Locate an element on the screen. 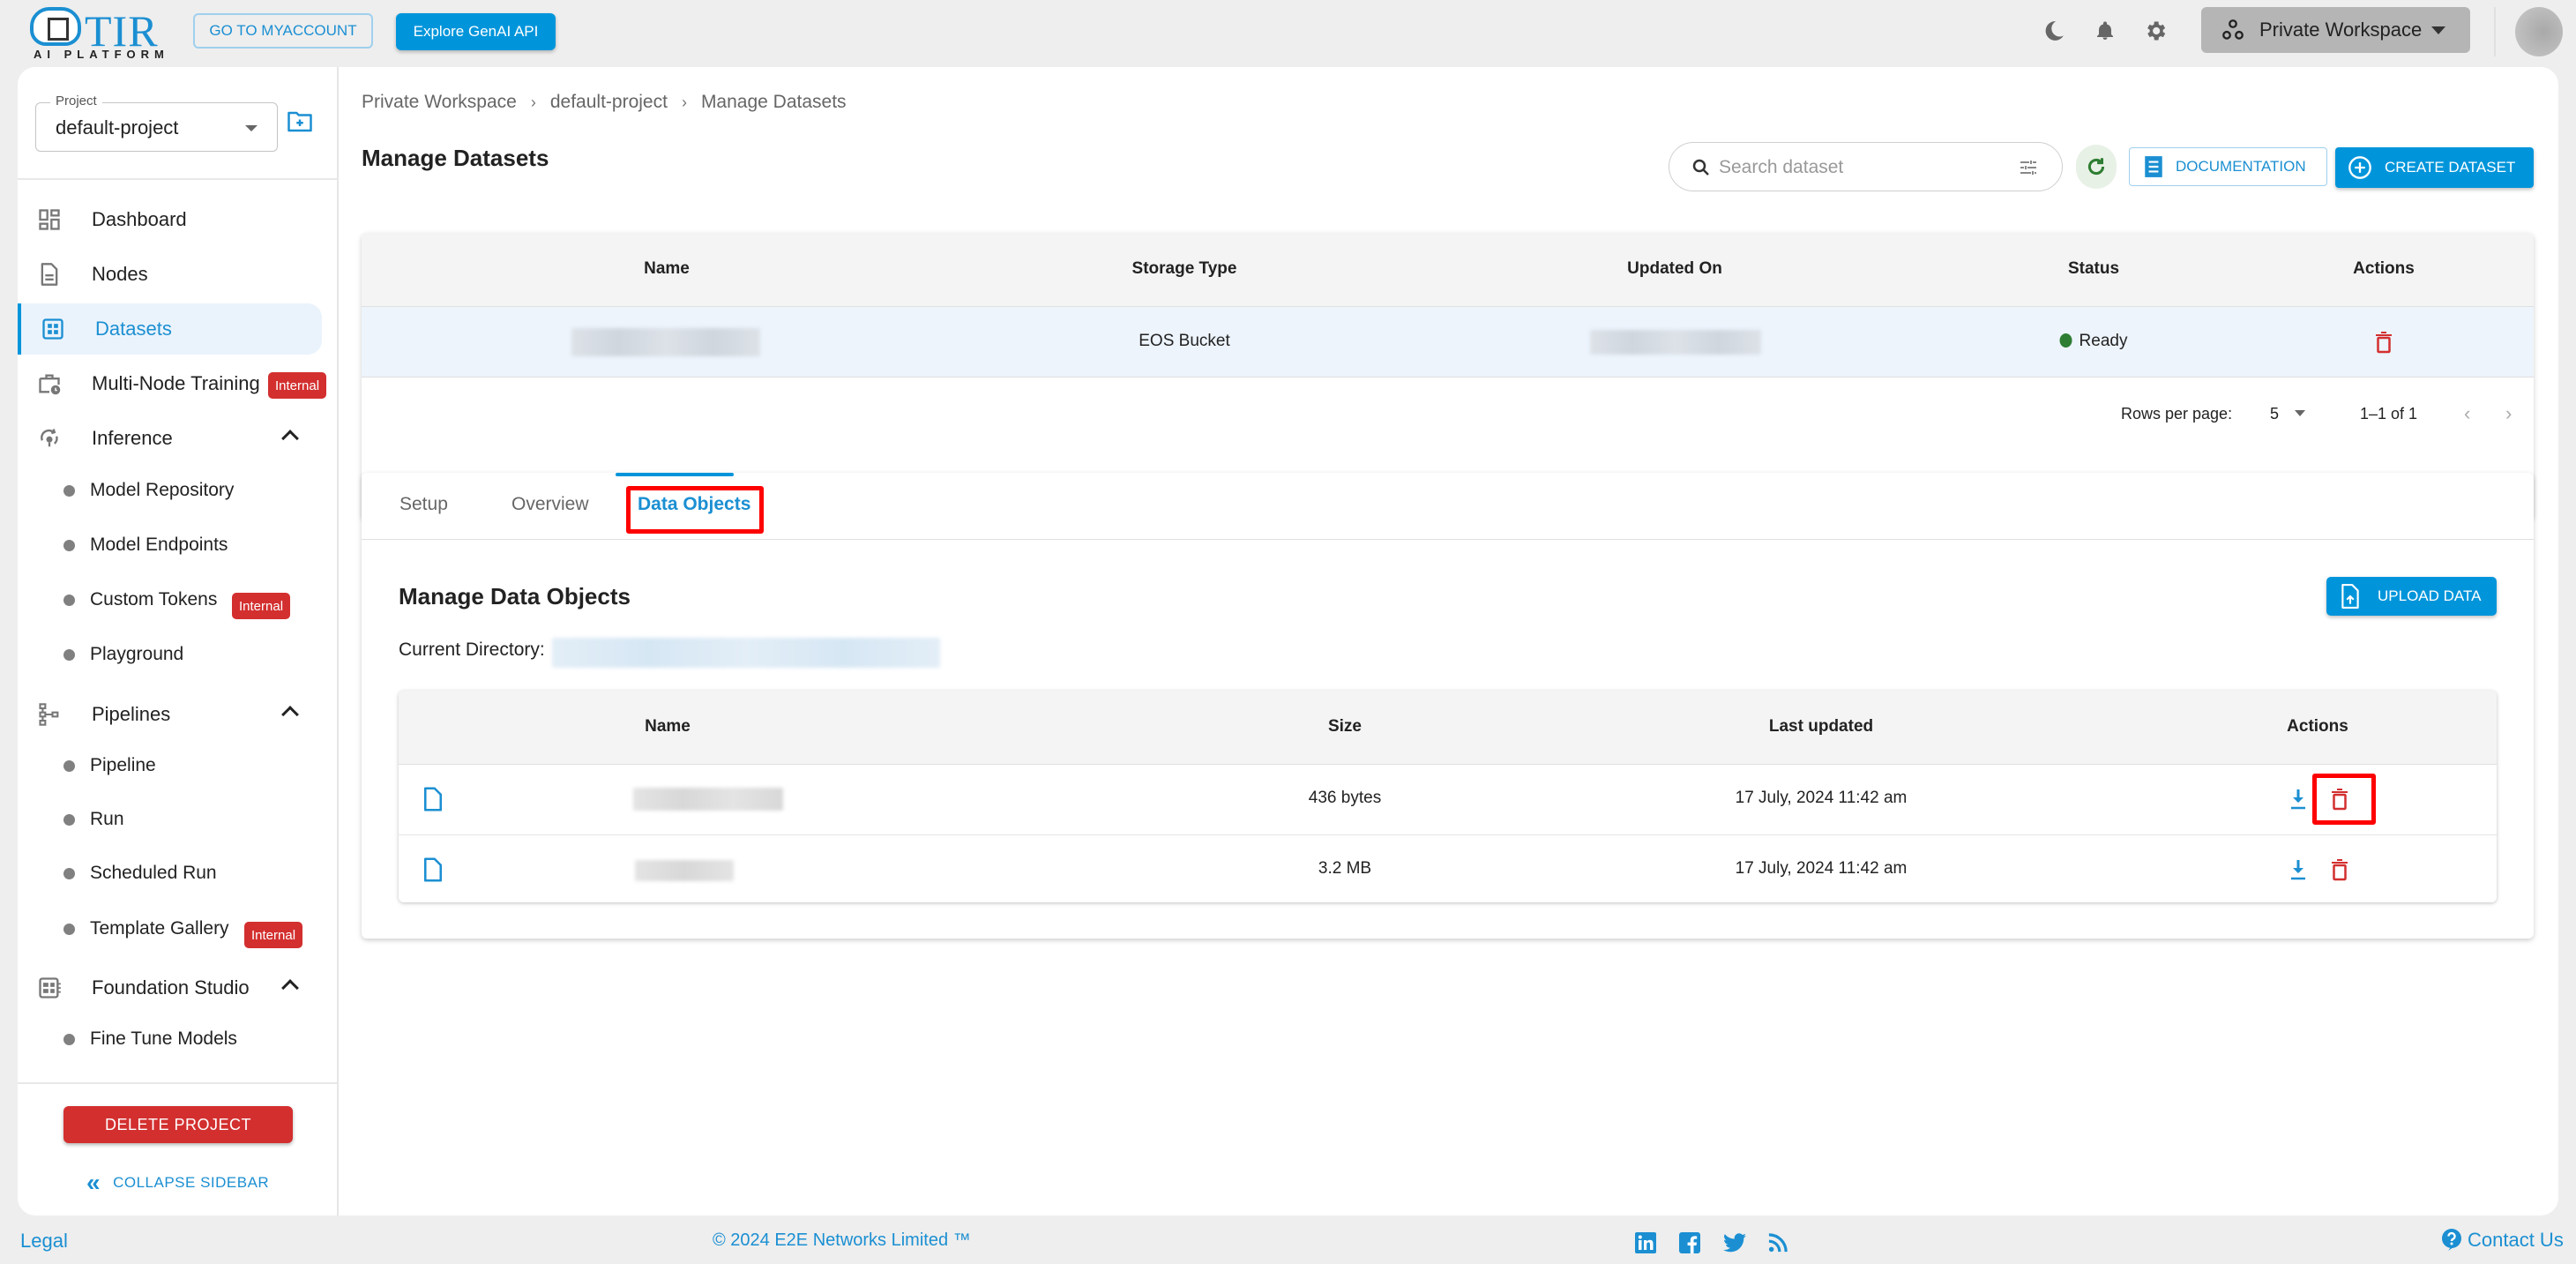 The height and width of the screenshot is (1264, 2576). sidebar-item-dashboard: Dashboard is located at coordinates (170, 219).